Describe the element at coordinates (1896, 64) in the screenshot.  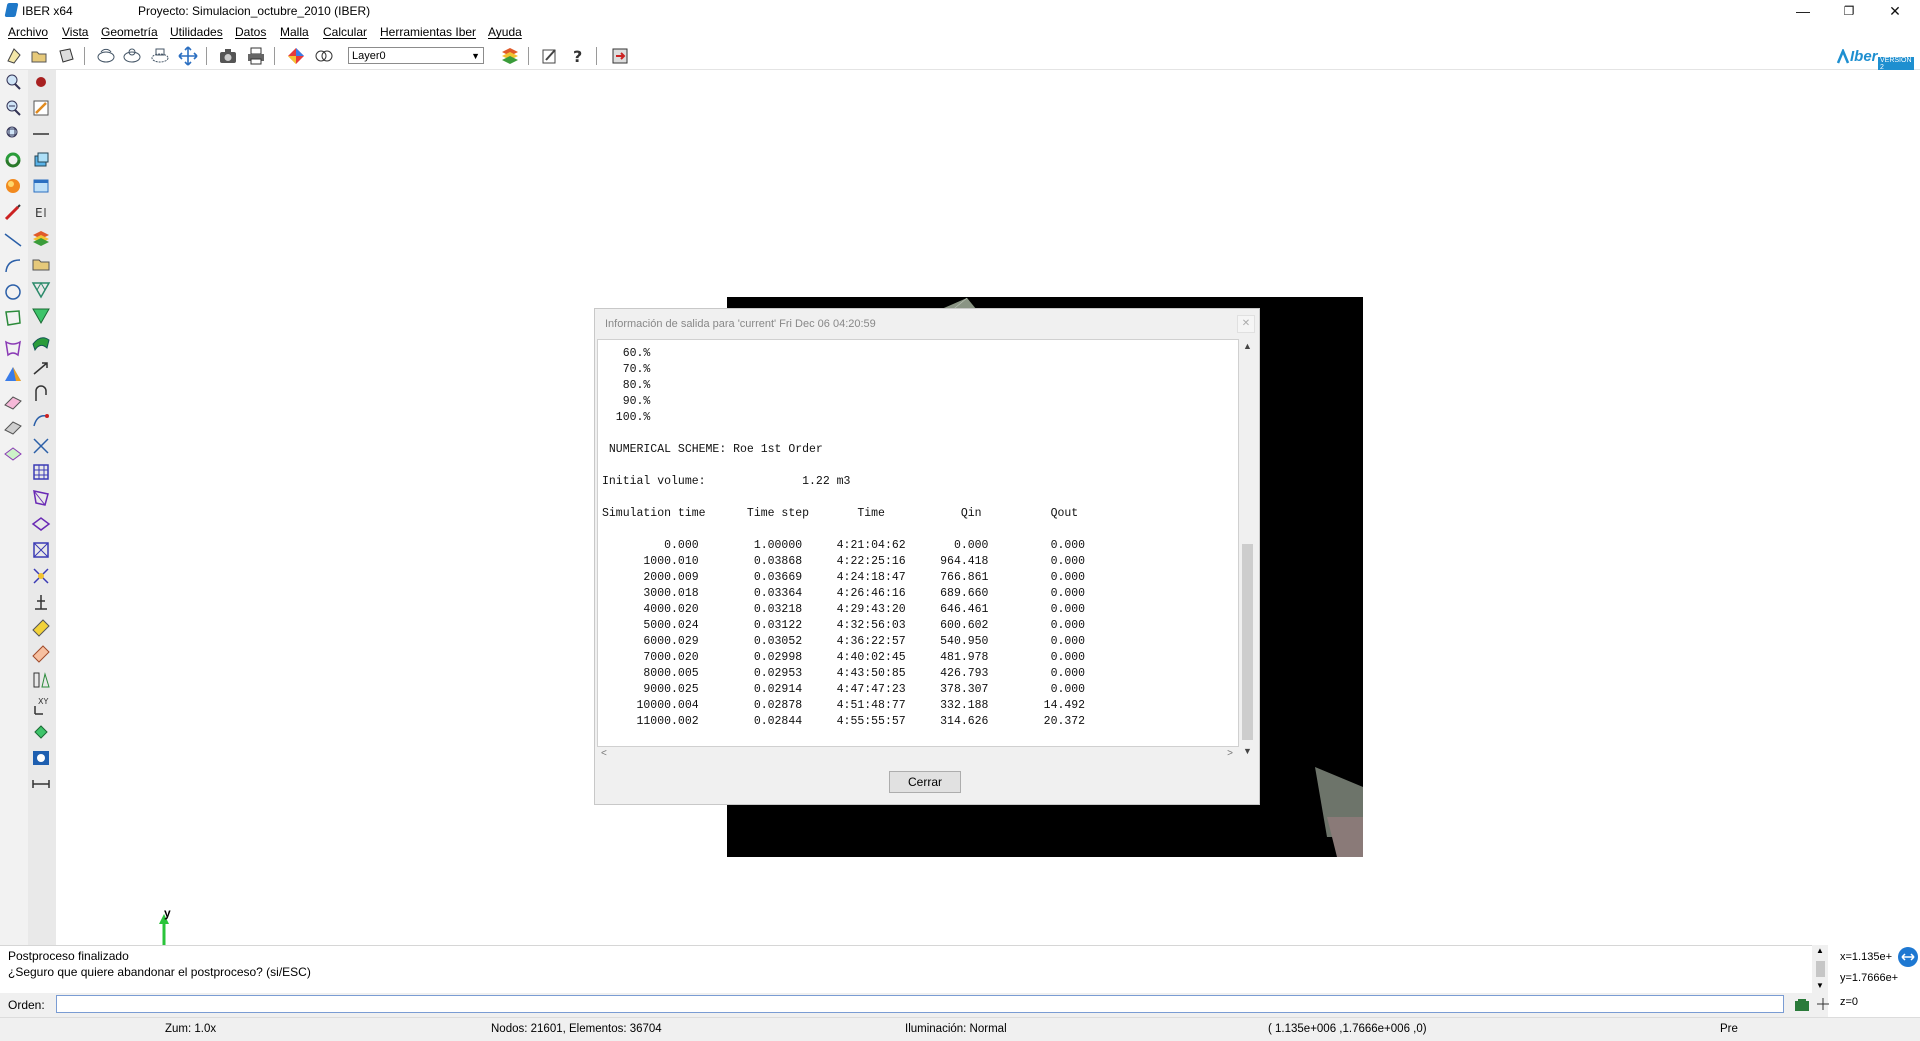
I see `iber-logo-version: VERSION 2` at that location.